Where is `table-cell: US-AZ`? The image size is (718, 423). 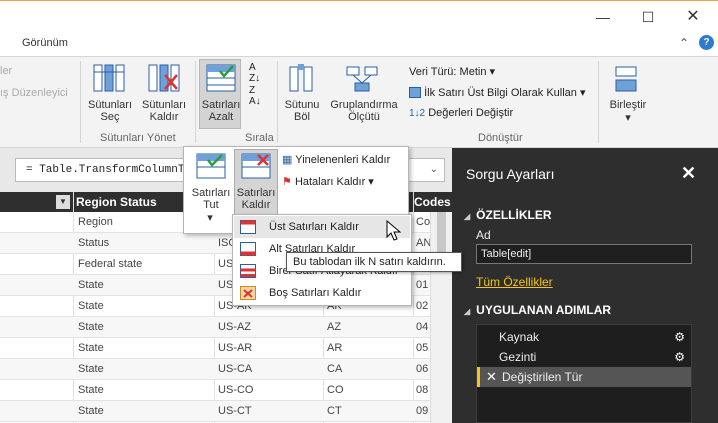
table-cell: US-AZ is located at coordinates (234, 327).